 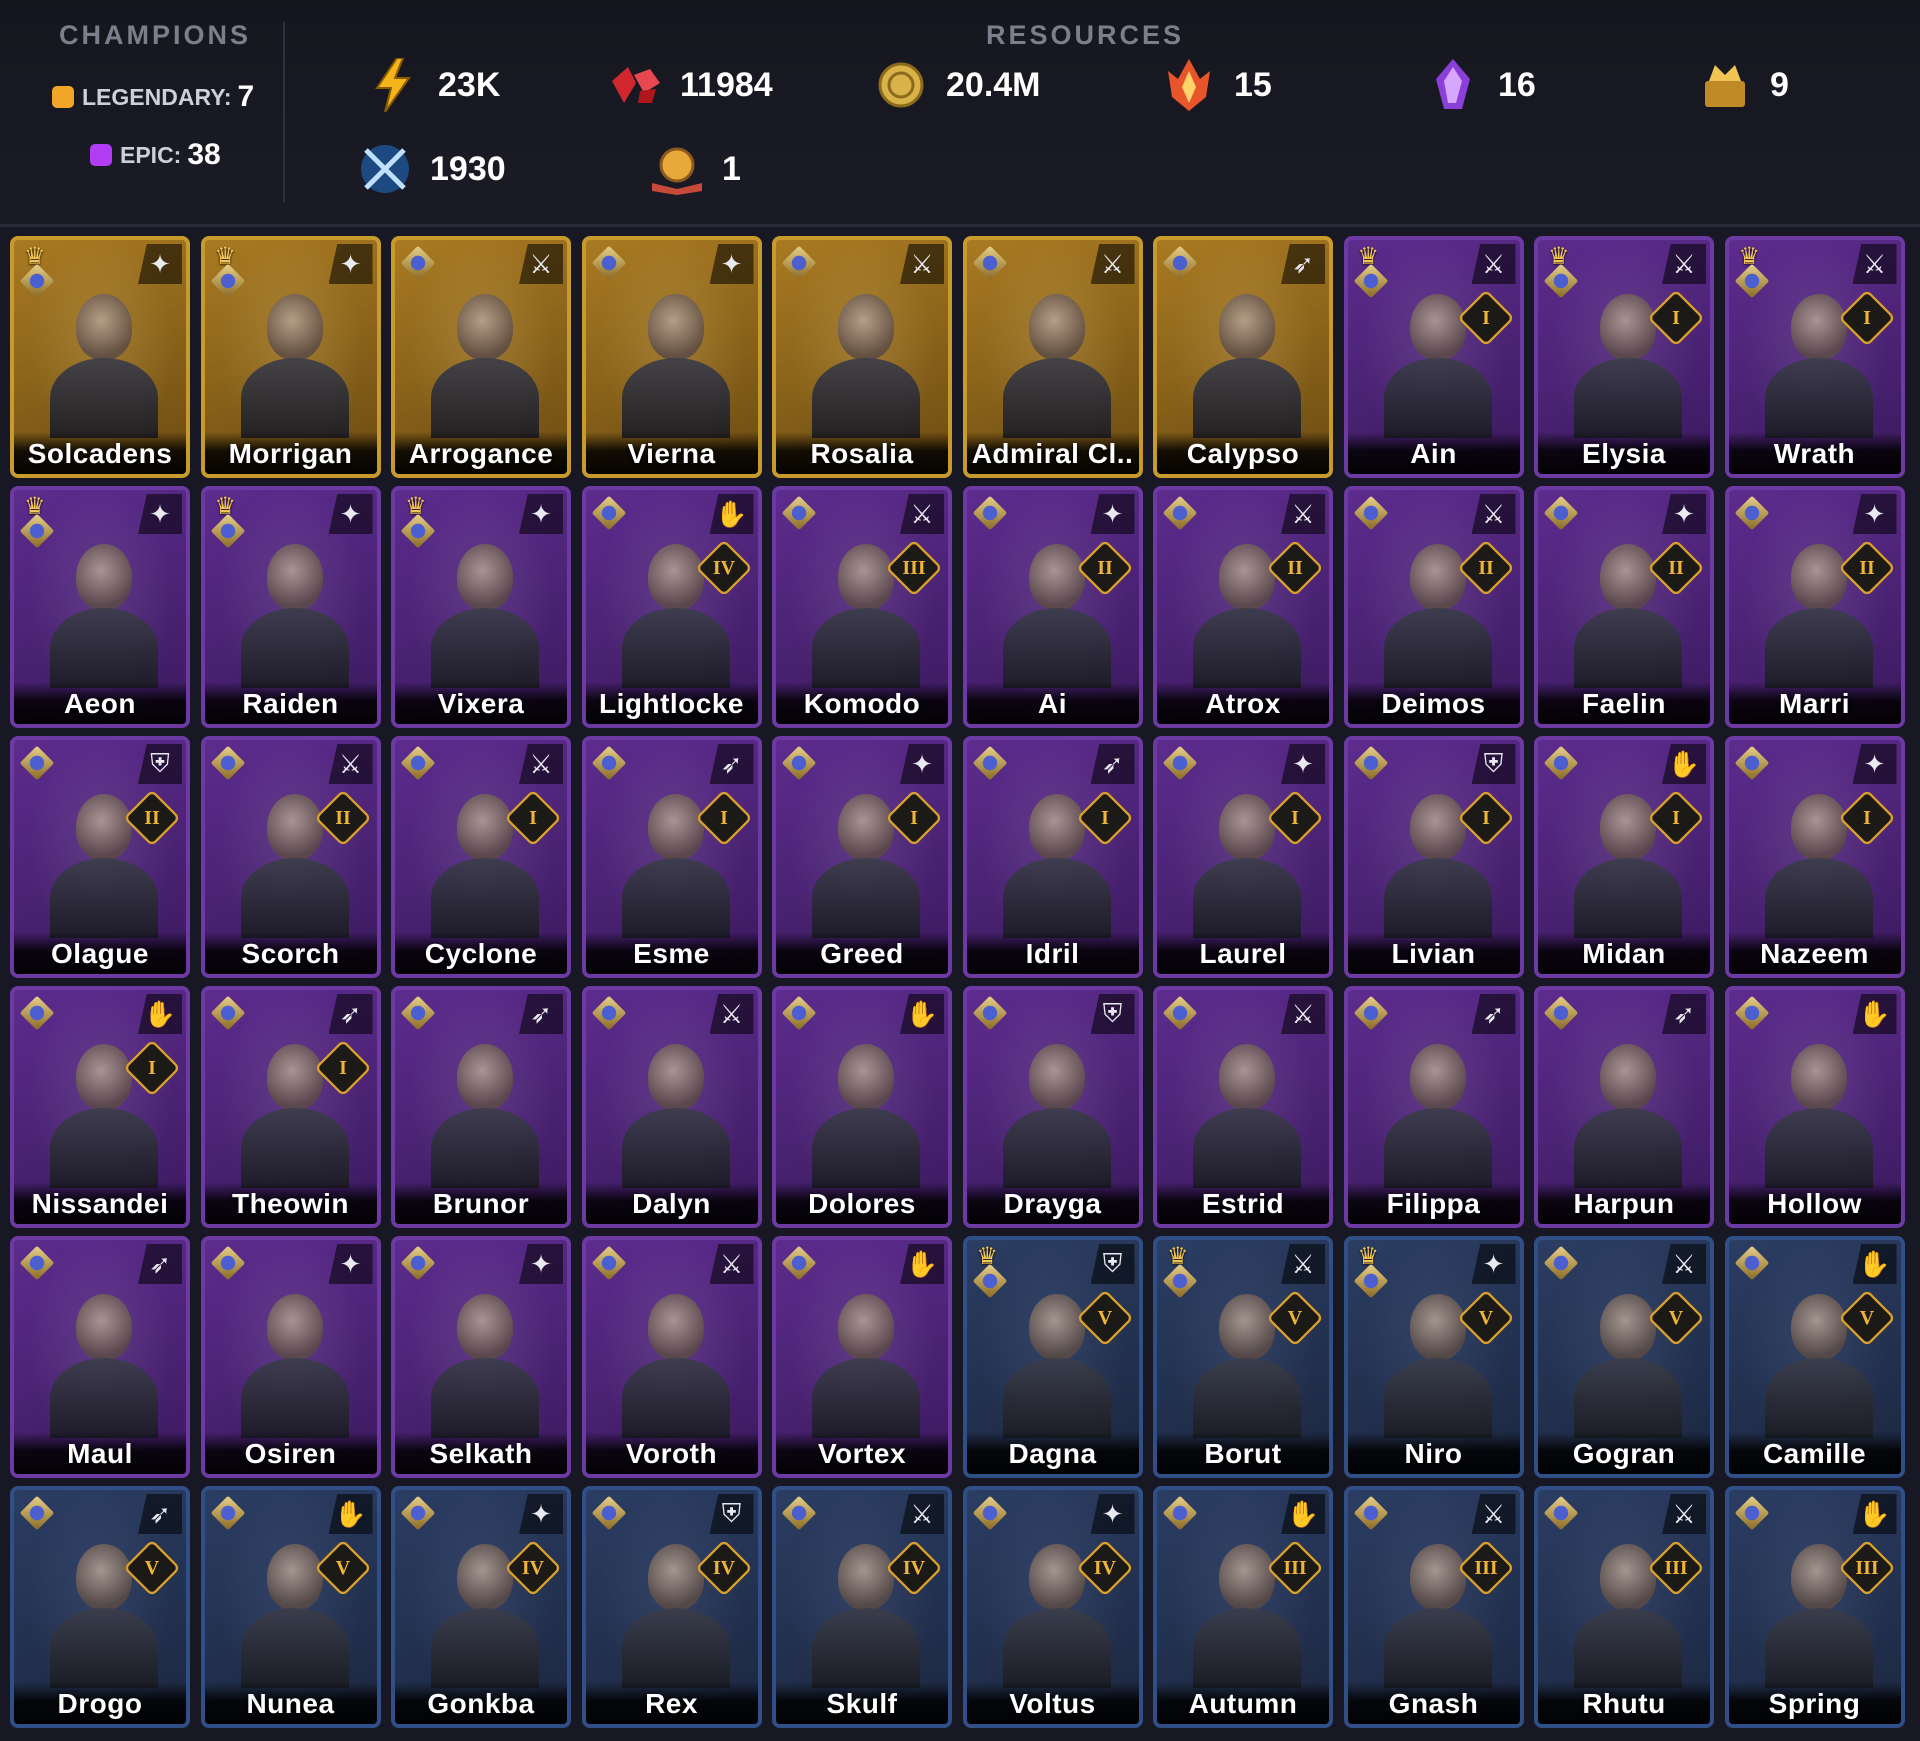 What do you see at coordinates (1814, 1357) in the screenshot?
I see `champion-card: ✋ V Camille` at bounding box center [1814, 1357].